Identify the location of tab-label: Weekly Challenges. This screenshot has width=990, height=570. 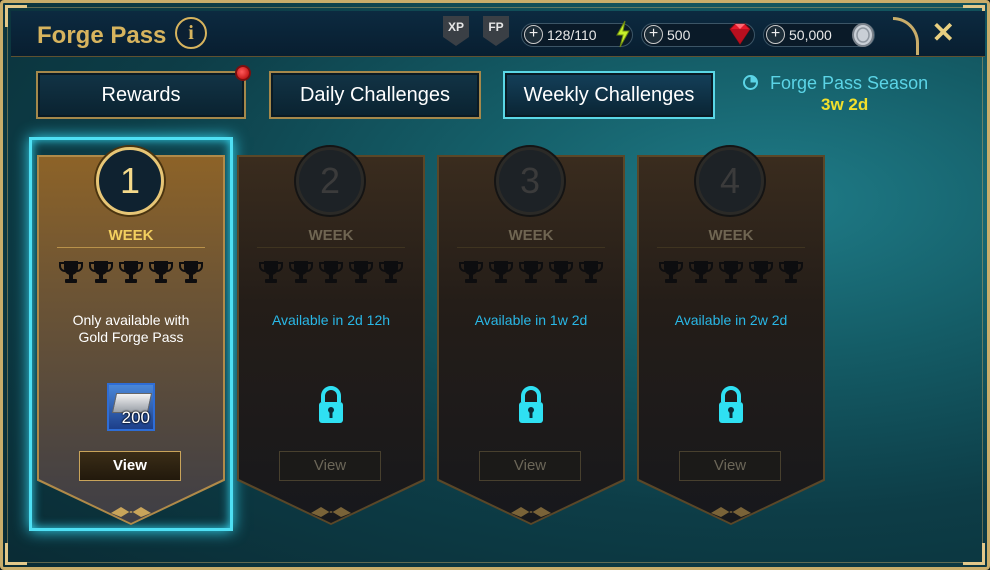
(609, 95).